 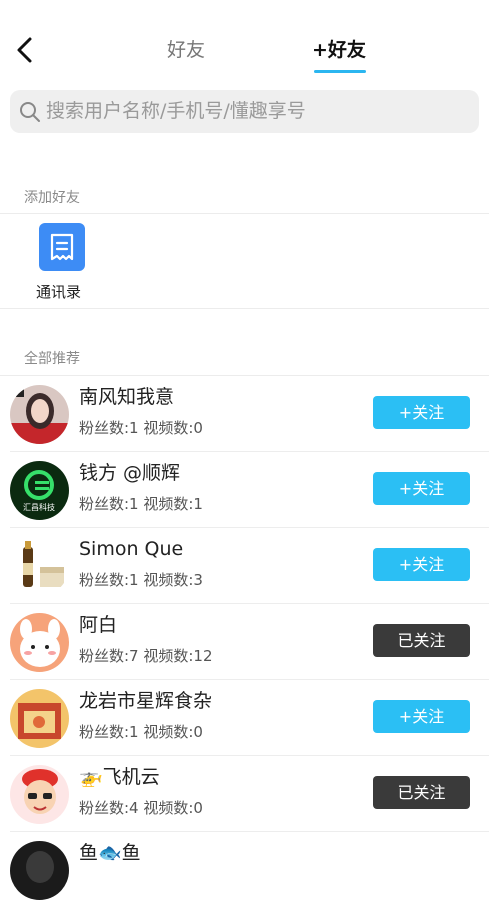 I want to click on recommend-title: 全部推荐, so click(x=52, y=359).